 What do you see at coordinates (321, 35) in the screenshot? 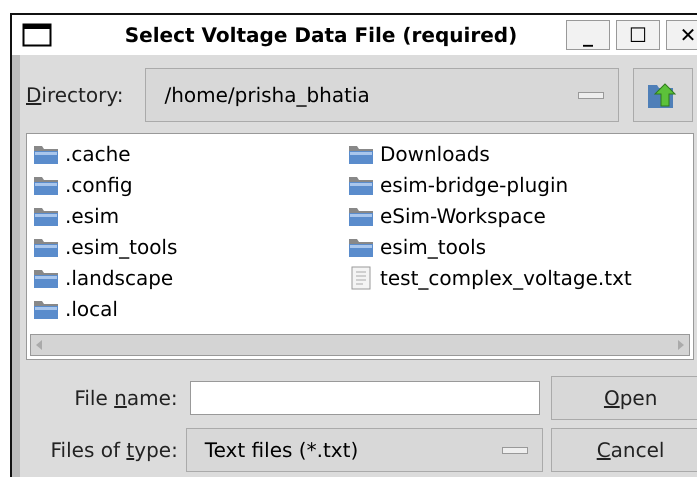
I see `window-title: Select Voltage Data File (required)` at bounding box center [321, 35].